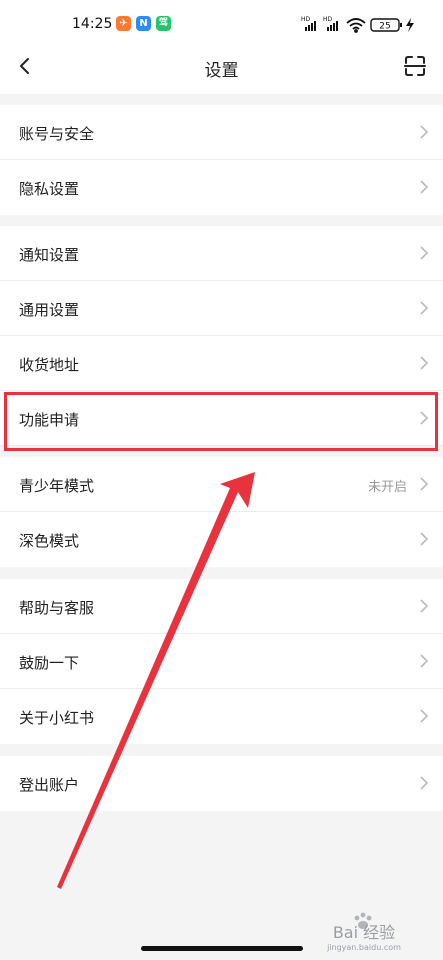  Describe the element at coordinates (143, 23) in the screenshot. I see `app-notification-icon-blue: N` at that location.